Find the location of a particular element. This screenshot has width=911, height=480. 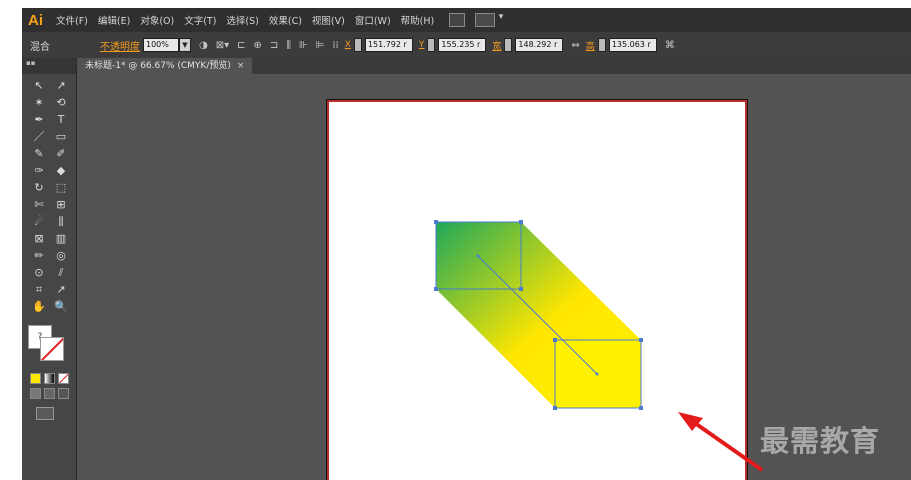

selection-tool-icon: ↖ is located at coordinates (39, 85).